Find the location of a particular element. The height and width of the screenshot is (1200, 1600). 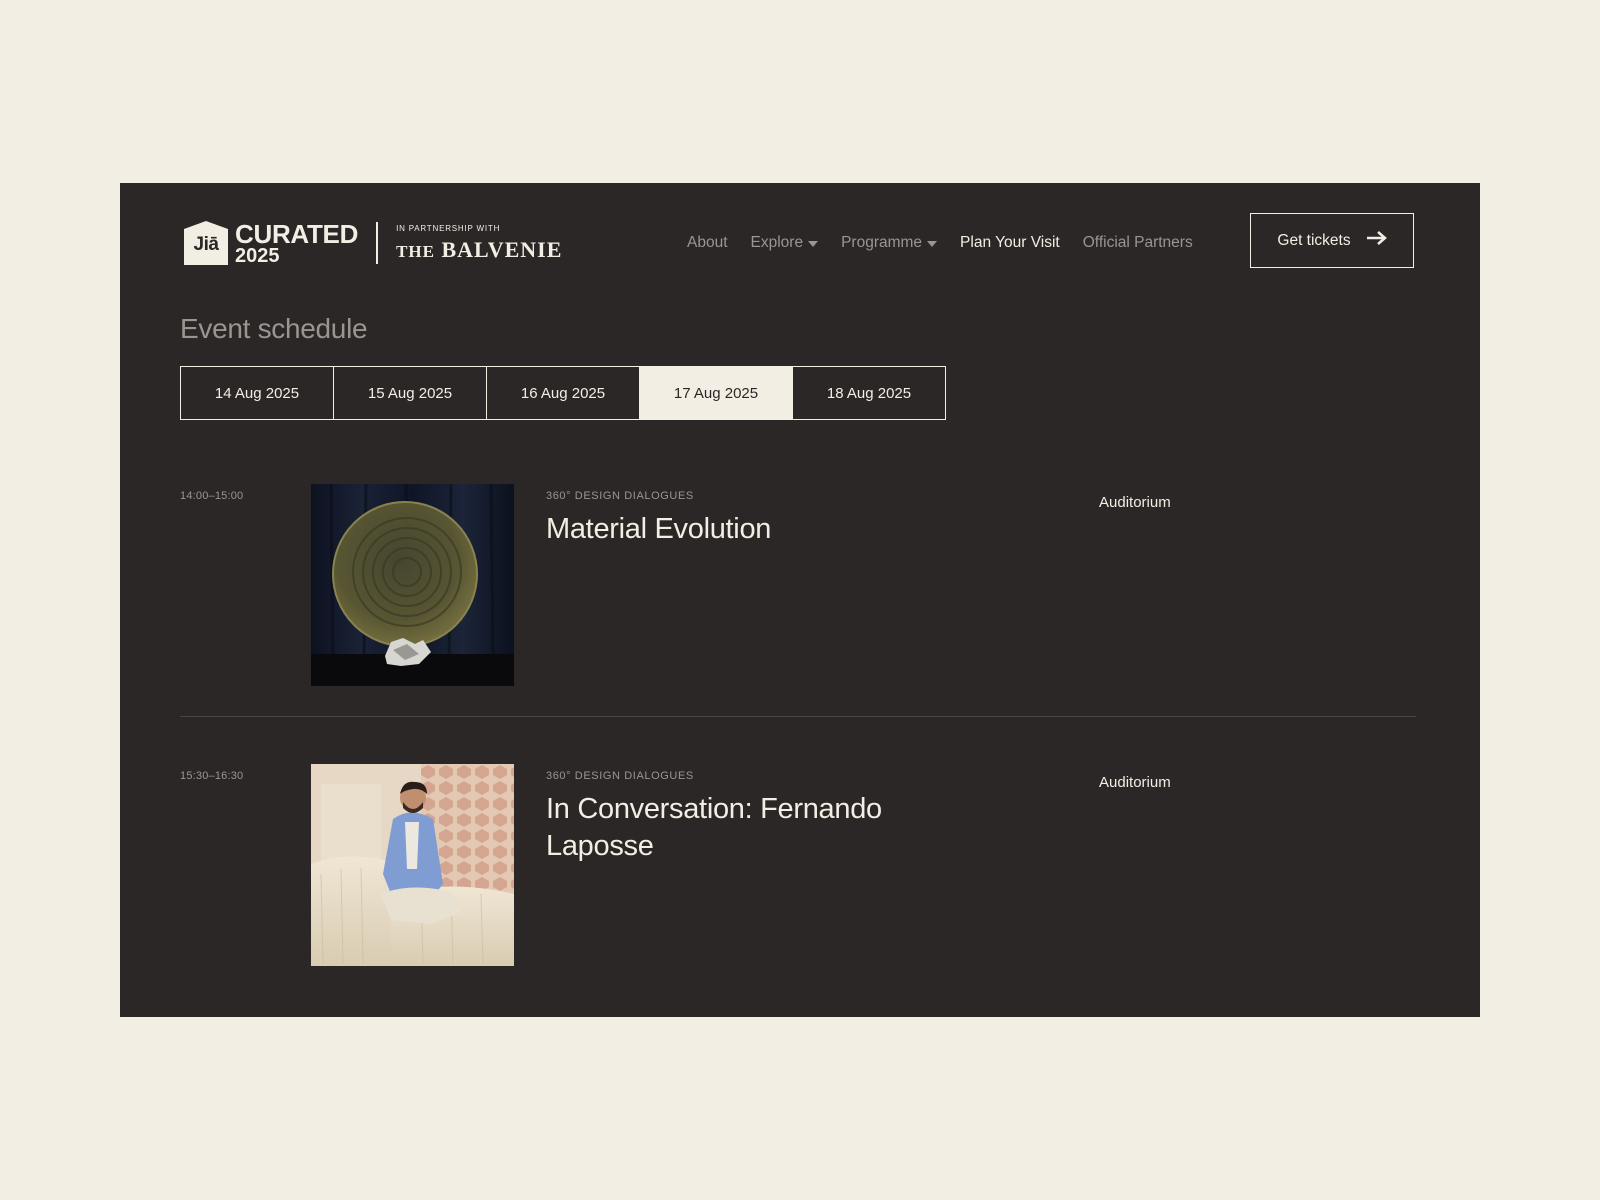

arrow-right-icon is located at coordinates (1376, 240).